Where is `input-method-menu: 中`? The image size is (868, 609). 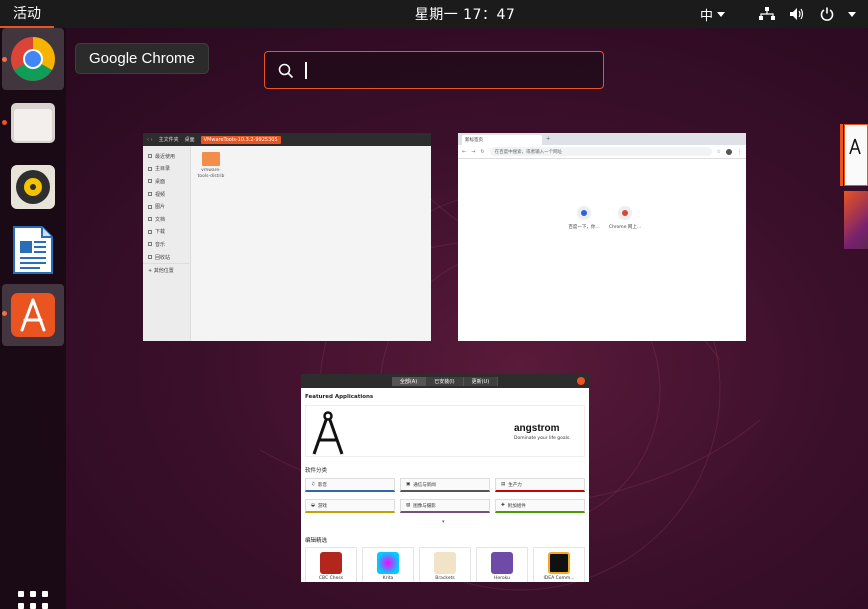 input-method-menu: 中 is located at coordinates (713, 14).